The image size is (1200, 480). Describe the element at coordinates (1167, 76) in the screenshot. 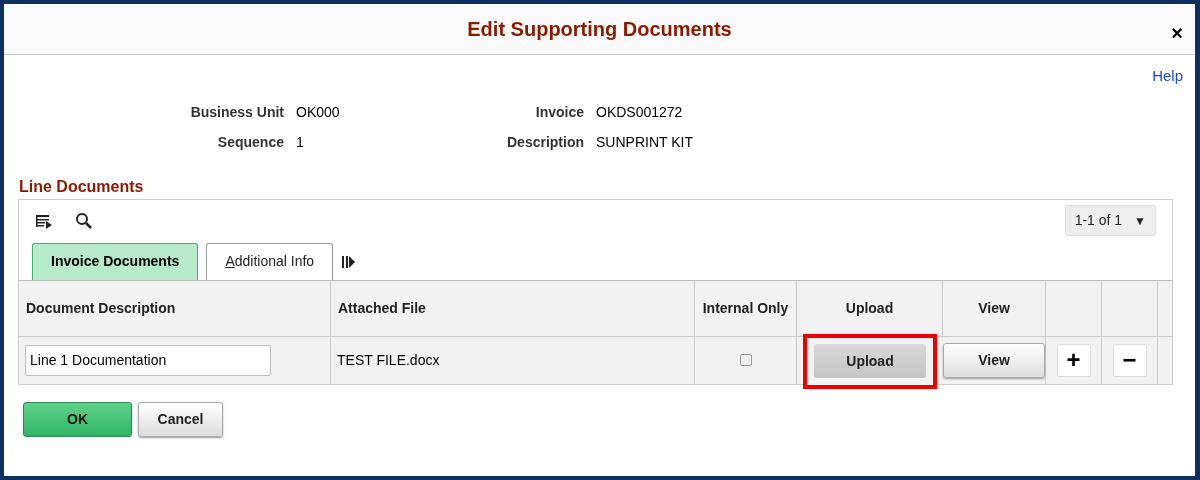

I see `help-link: Help` at that location.